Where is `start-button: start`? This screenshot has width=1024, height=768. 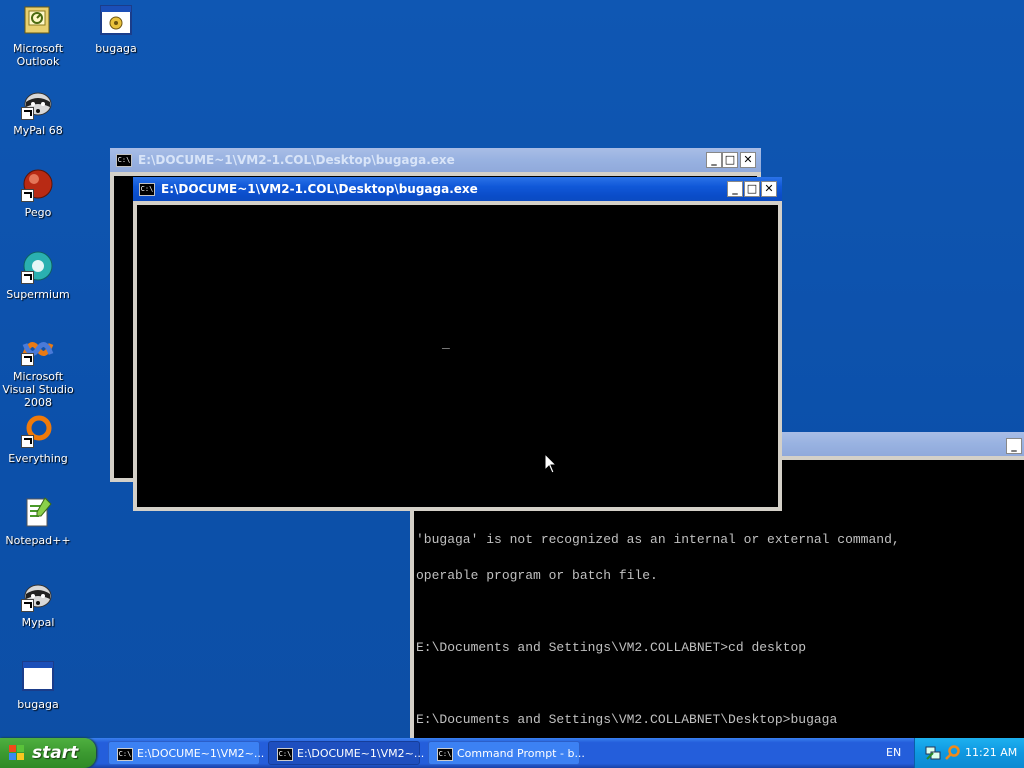 start-button: start is located at coordinates (48, 753).